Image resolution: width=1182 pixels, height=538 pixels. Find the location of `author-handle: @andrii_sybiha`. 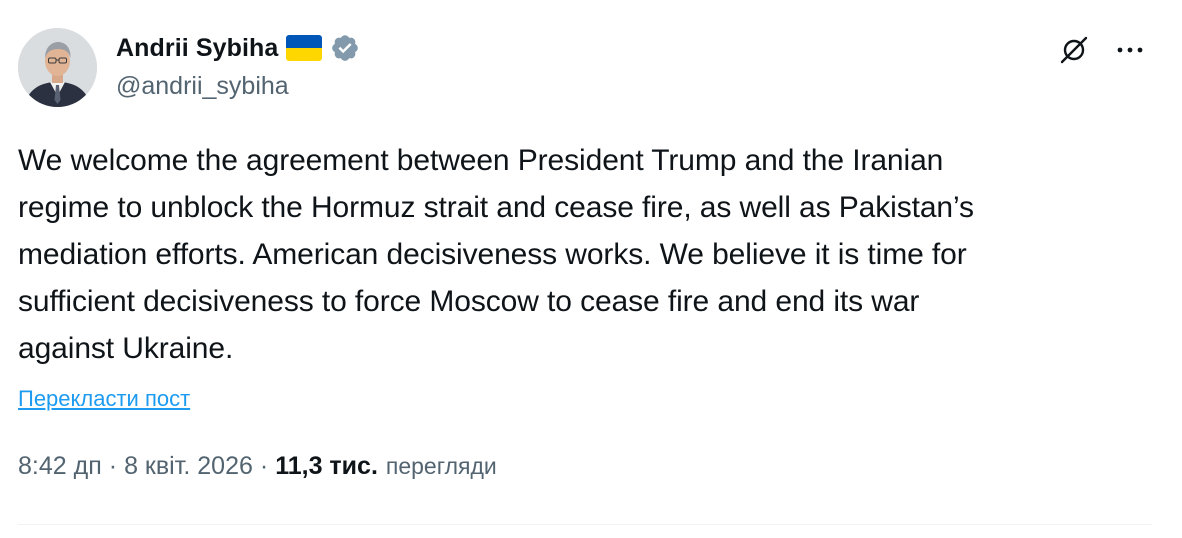

author-handle: @andrii_sybiha is located at coordinates (202, 86).